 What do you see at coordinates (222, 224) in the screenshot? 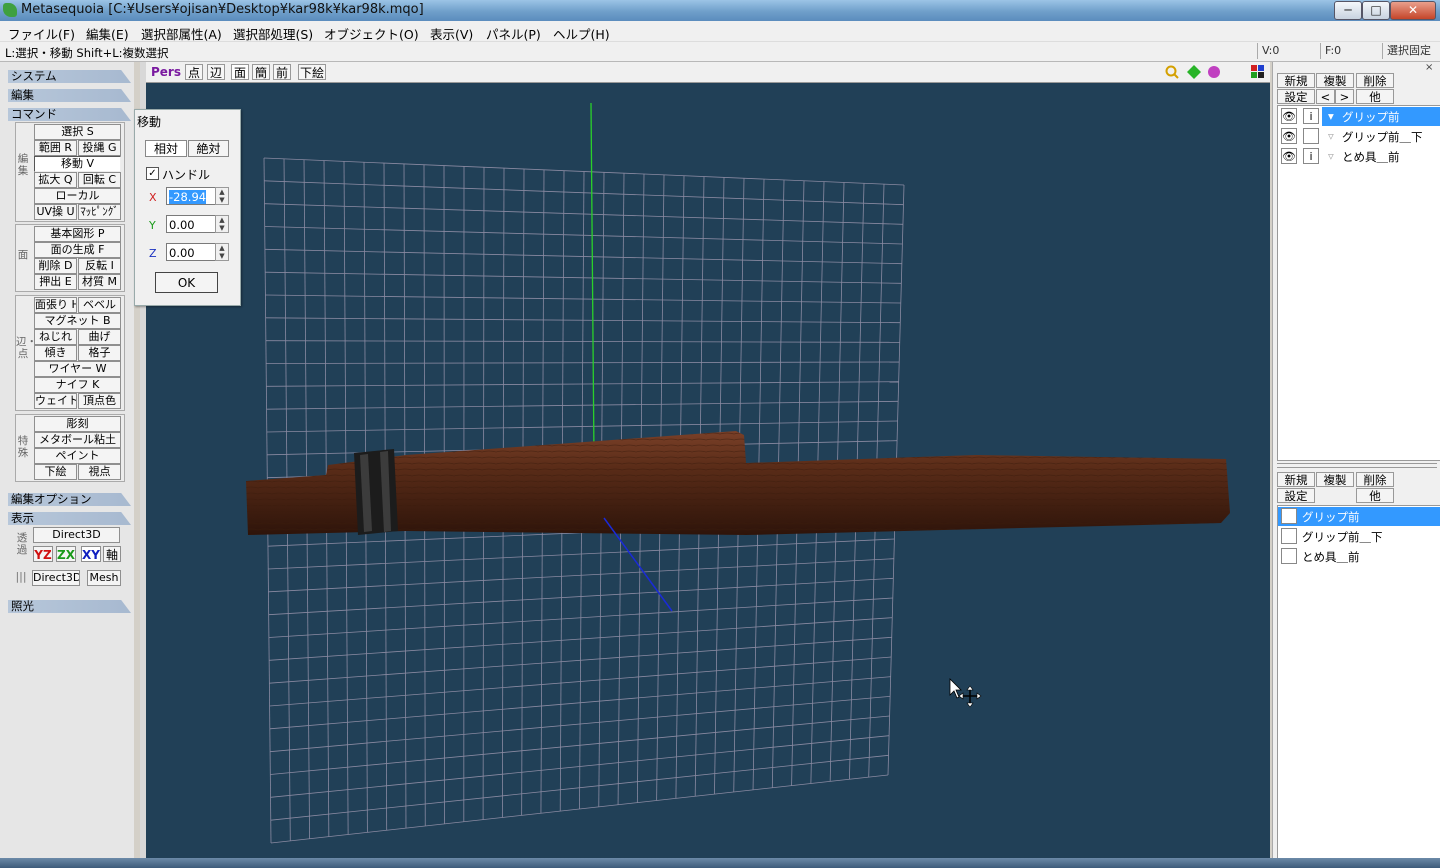
I see `y-spinner: ▲ ▼` at bounding box center [222, 224].